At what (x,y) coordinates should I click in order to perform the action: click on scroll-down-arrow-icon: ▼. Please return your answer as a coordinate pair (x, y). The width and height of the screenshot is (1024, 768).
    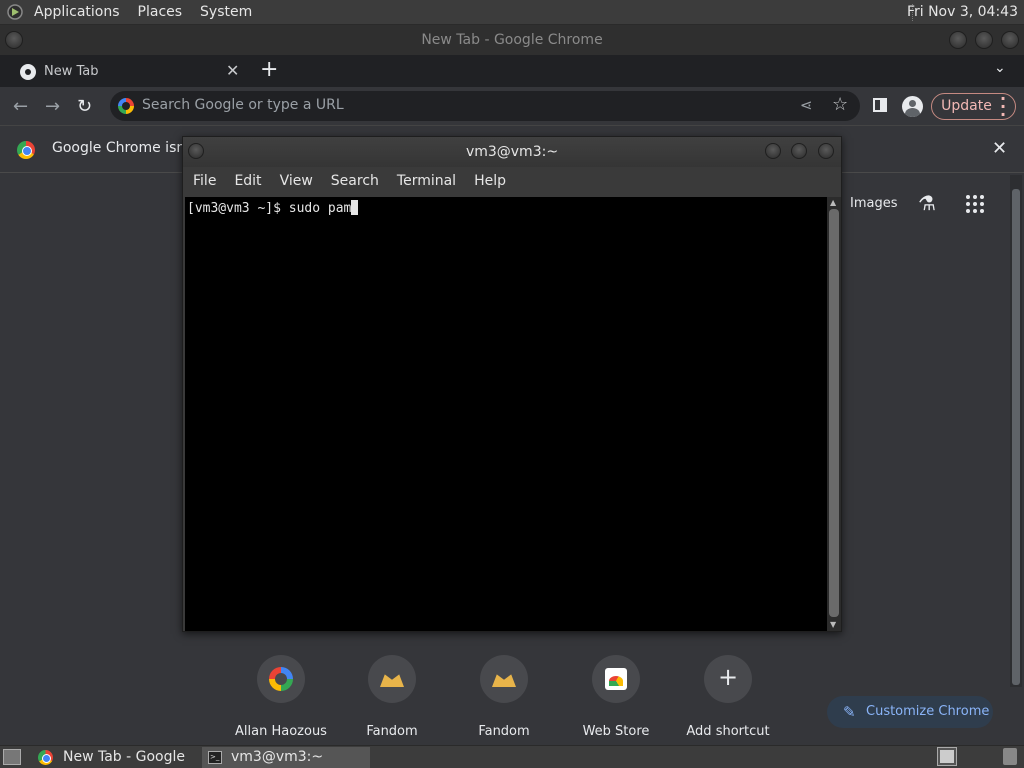
    Looking at the image, I should click on (833, 624).